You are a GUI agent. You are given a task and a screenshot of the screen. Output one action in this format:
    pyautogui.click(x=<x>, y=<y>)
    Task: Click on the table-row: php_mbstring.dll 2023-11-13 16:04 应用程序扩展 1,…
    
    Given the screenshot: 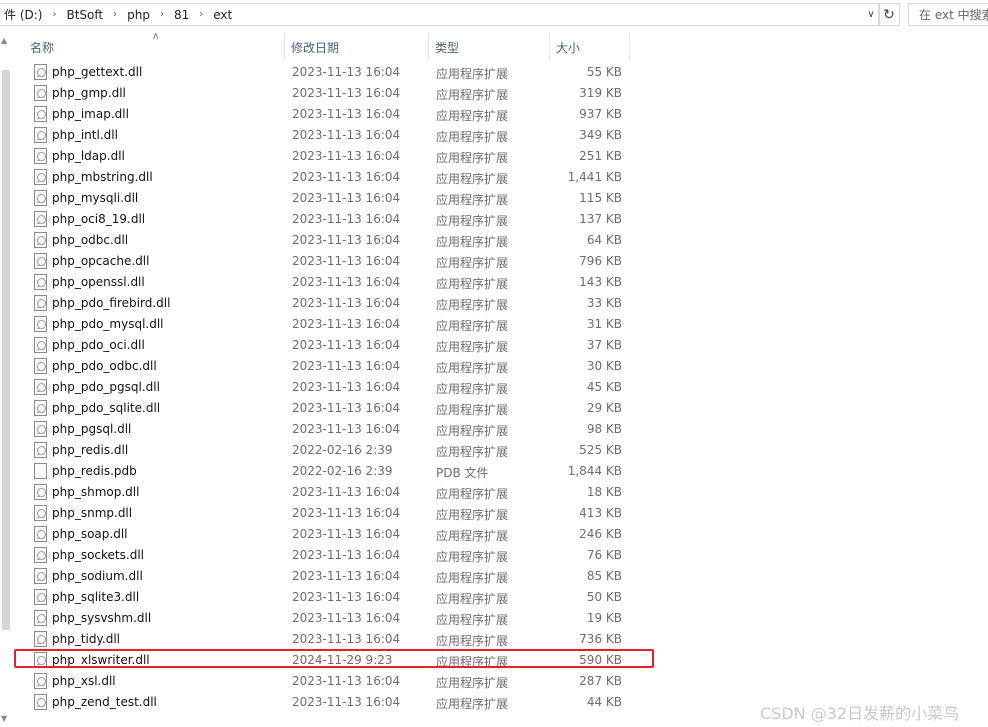 What is the action you would take?
    pyautogui.click(x=330, y=177)
    